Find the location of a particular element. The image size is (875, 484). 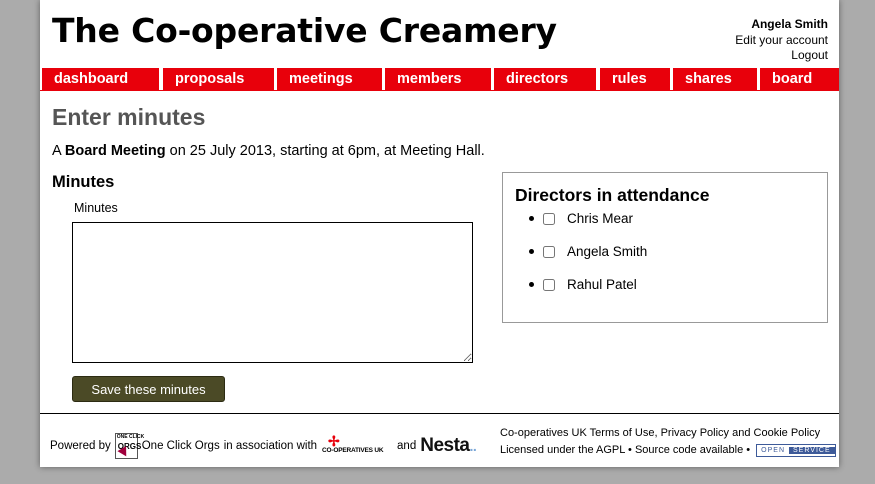

nesta-text: Nesta is located at coordinates (445, 445).